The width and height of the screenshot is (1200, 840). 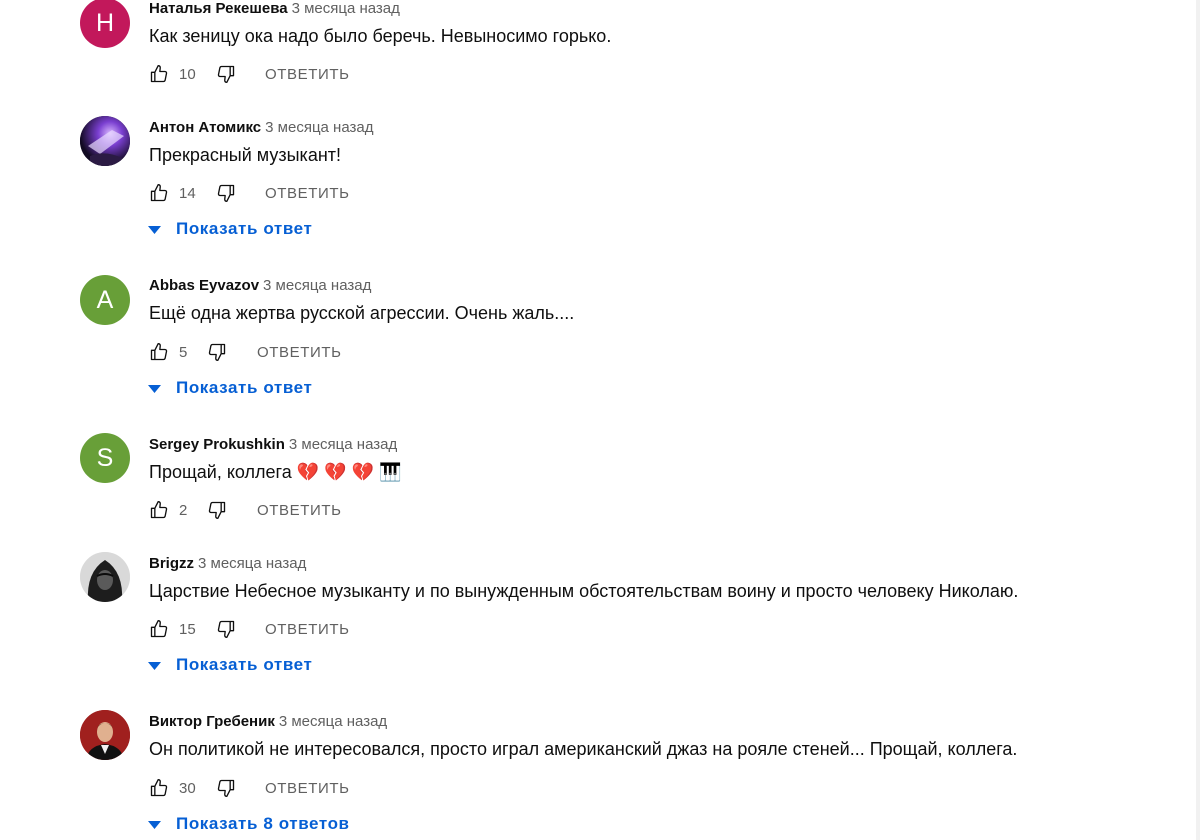 What do you see at coordinates (217, 444) in the screenshot?
I see `author-name: Sergey Prokushkin` at bounding box center [217, 444].